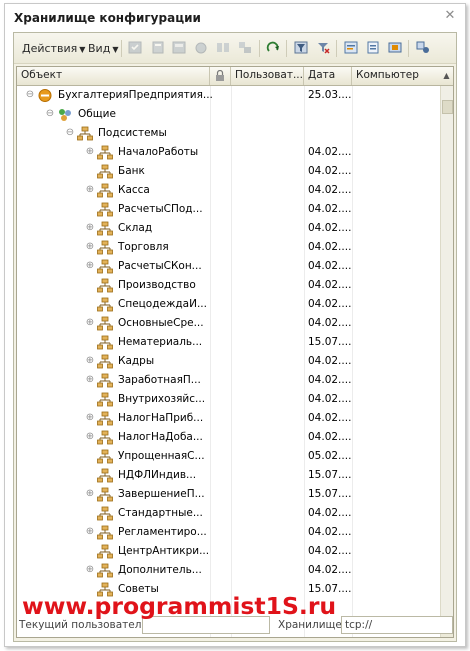 Image resolution: width=470 pixels, height=651 pixels. Describe the element at coordinates (223, 47) in the screenshot. I see `compare-icon` at that location.